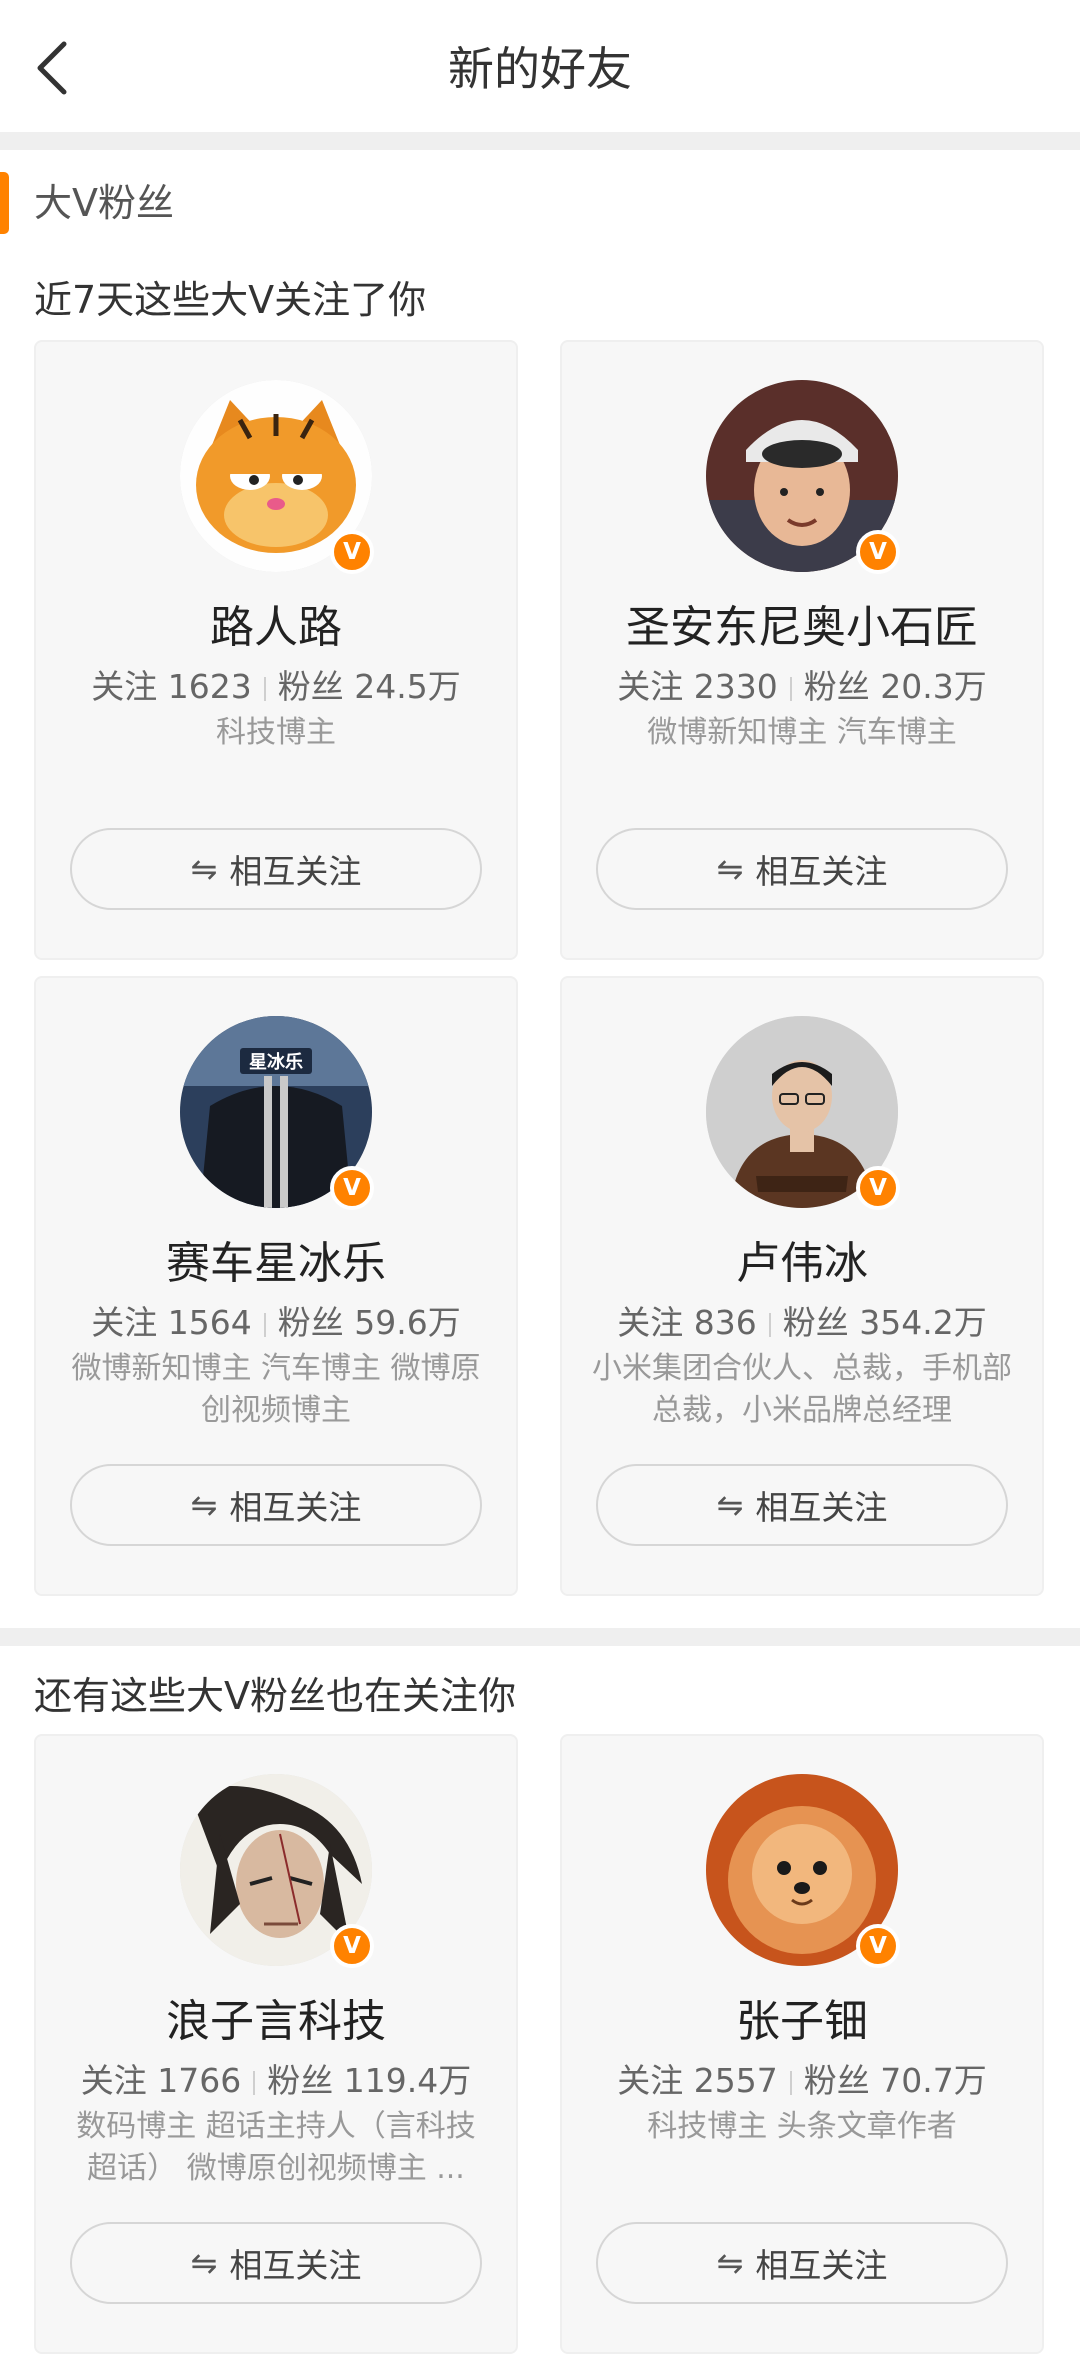 Image resolution: width=1080 pixels, height=2354 pixels. I want to click on user-stats: 关注 2557 粉丝 70.7万, so click(802, 2080).